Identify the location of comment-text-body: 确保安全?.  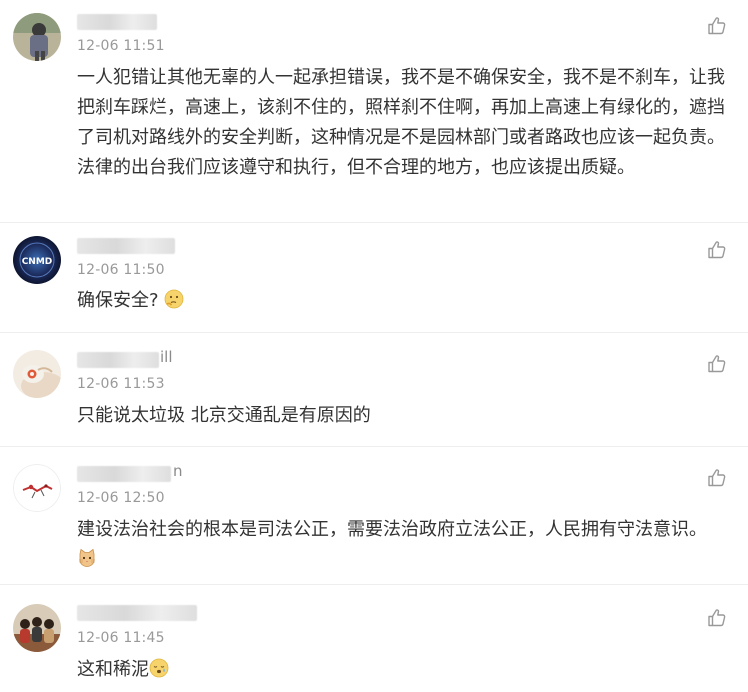
(118, 300).